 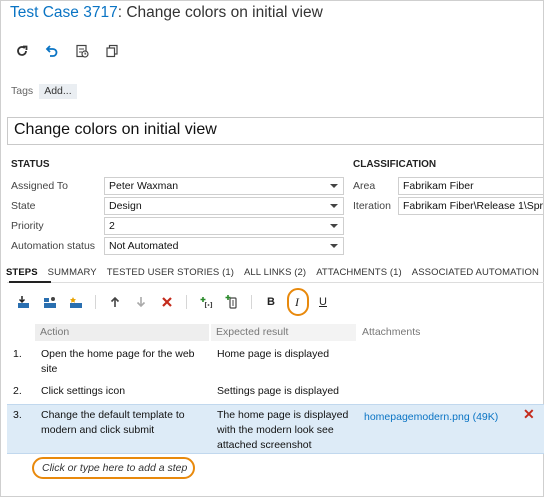 What do you see at coordinates (53, 246) in the screenshot?
I see `automation-status-label: Automation status` at bounding box center [53, 246].